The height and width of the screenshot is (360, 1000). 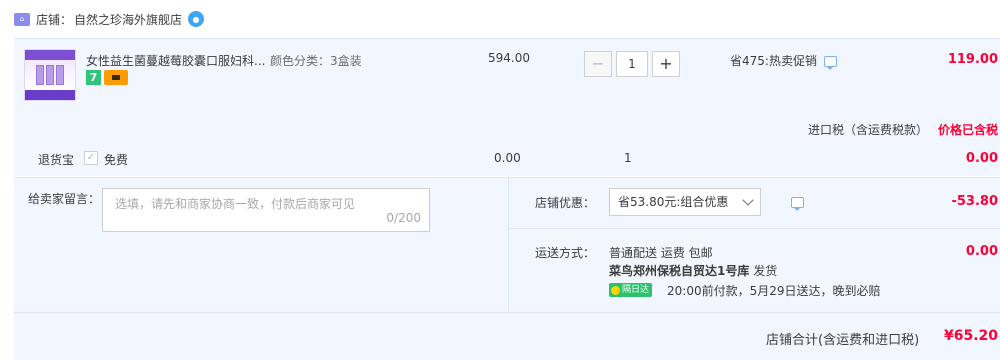 What do you see at coordinates (661, 253) in the screenshot?
I see `shipping-method: 普通配送 运费 包邮` at bounding box center [661, 253].